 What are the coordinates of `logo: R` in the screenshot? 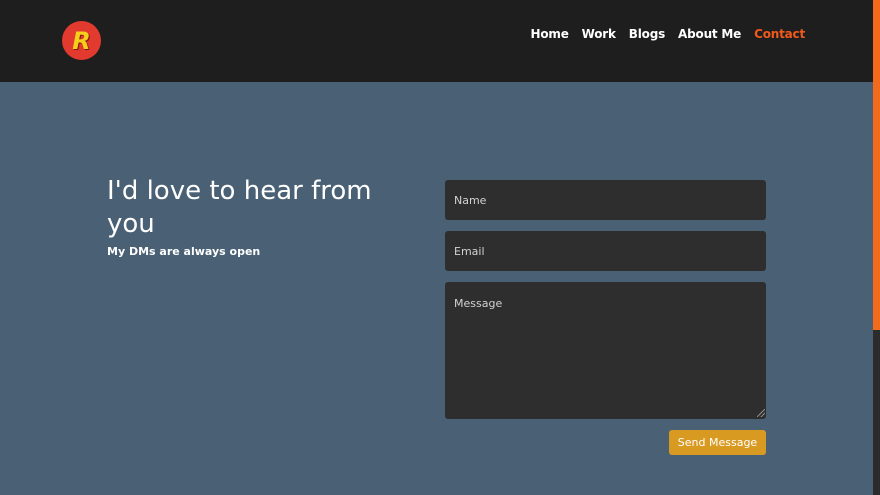 It's located at (81, 40).